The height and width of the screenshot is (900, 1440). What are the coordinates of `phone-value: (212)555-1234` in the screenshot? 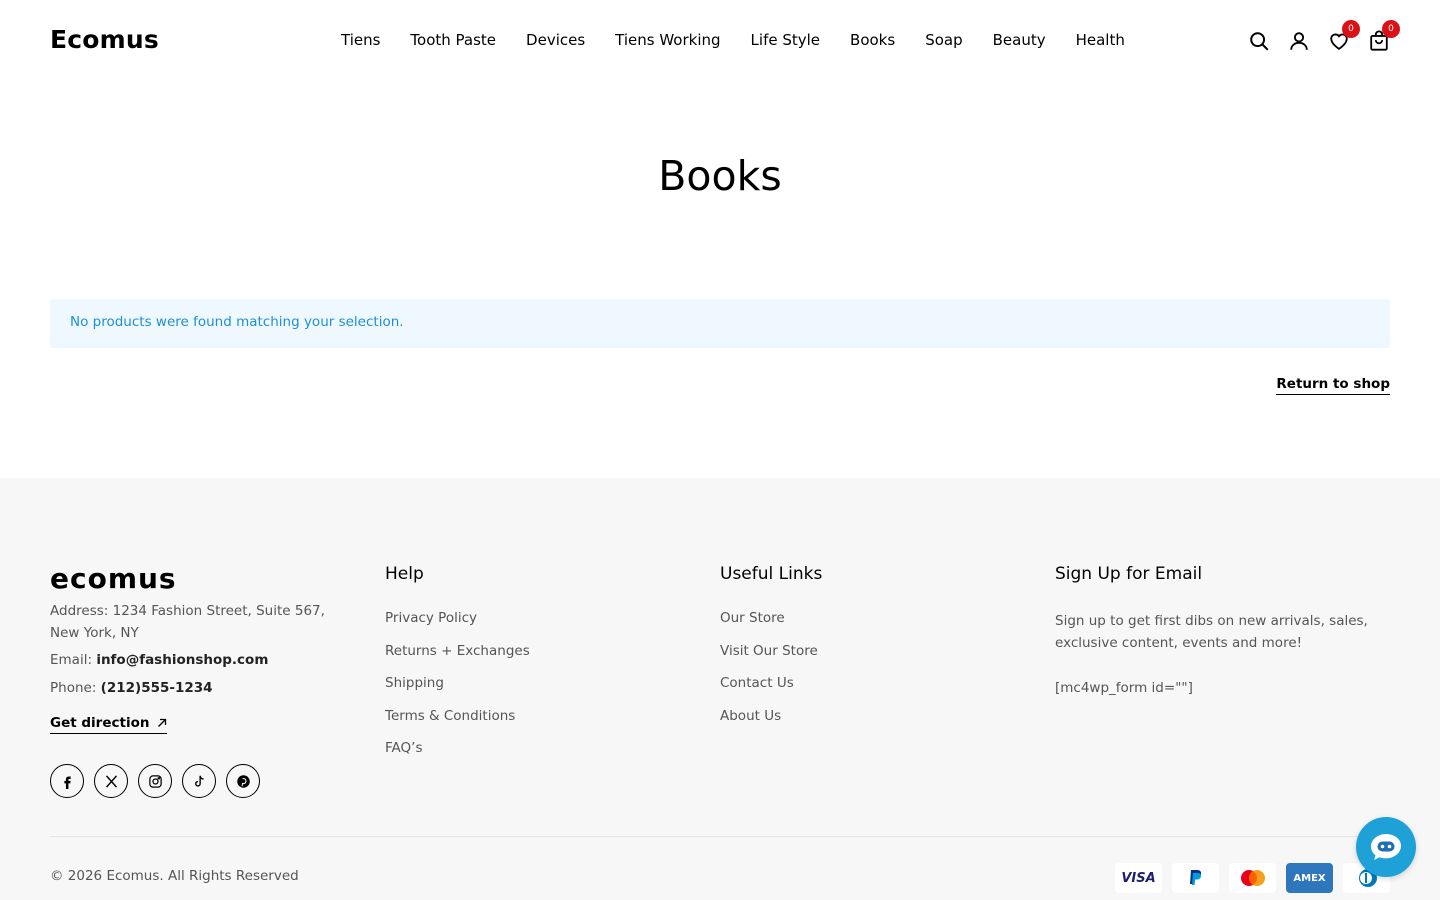 It's located at (157, 688).